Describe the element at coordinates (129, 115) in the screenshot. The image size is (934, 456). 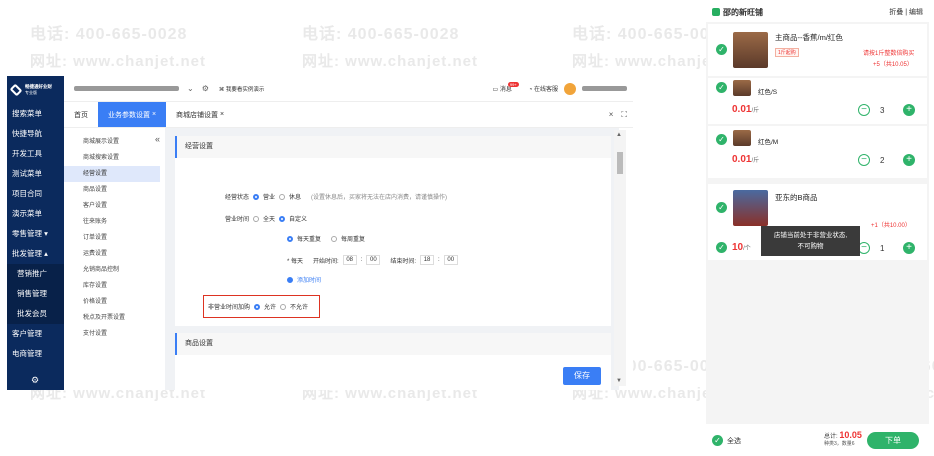
I see `tab-label: 业务参数设置` at that location.